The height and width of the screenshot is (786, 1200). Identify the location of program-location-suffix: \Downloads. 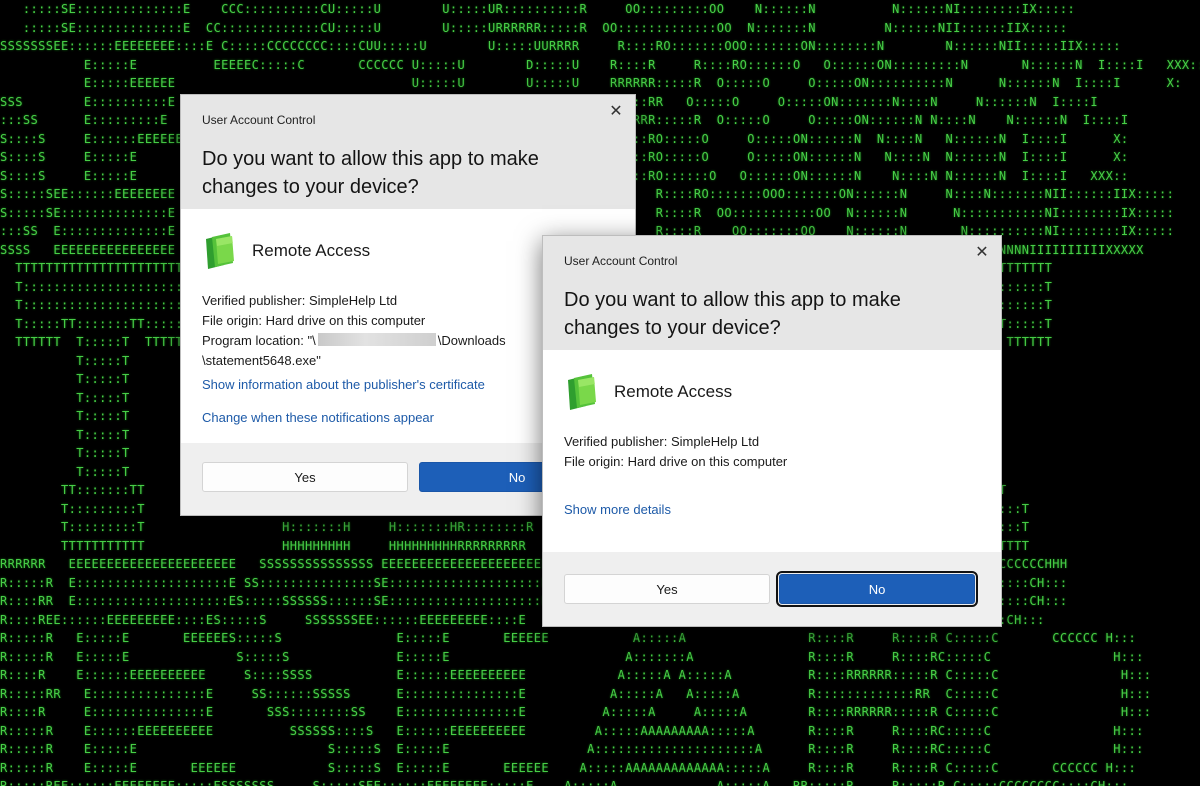
(471, 340).